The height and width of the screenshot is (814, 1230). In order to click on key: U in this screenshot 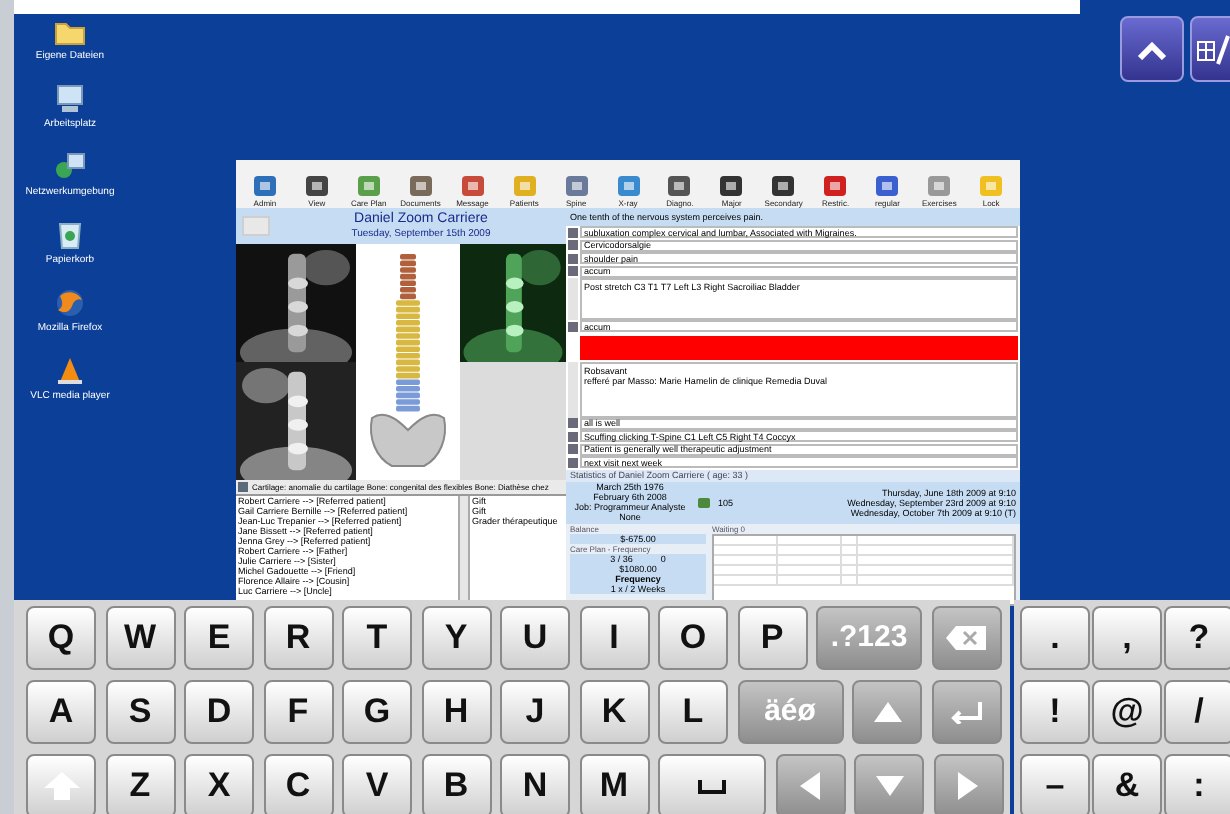, I will do `click(535, 638)`.